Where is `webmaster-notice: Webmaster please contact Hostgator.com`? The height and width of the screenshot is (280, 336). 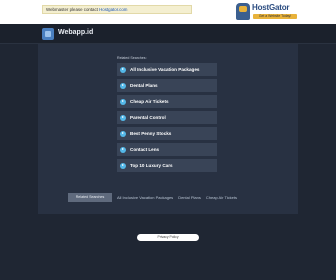 webmaster-notice: Webmaster please contact Hostgator.com is located at coordinates (117, 9).